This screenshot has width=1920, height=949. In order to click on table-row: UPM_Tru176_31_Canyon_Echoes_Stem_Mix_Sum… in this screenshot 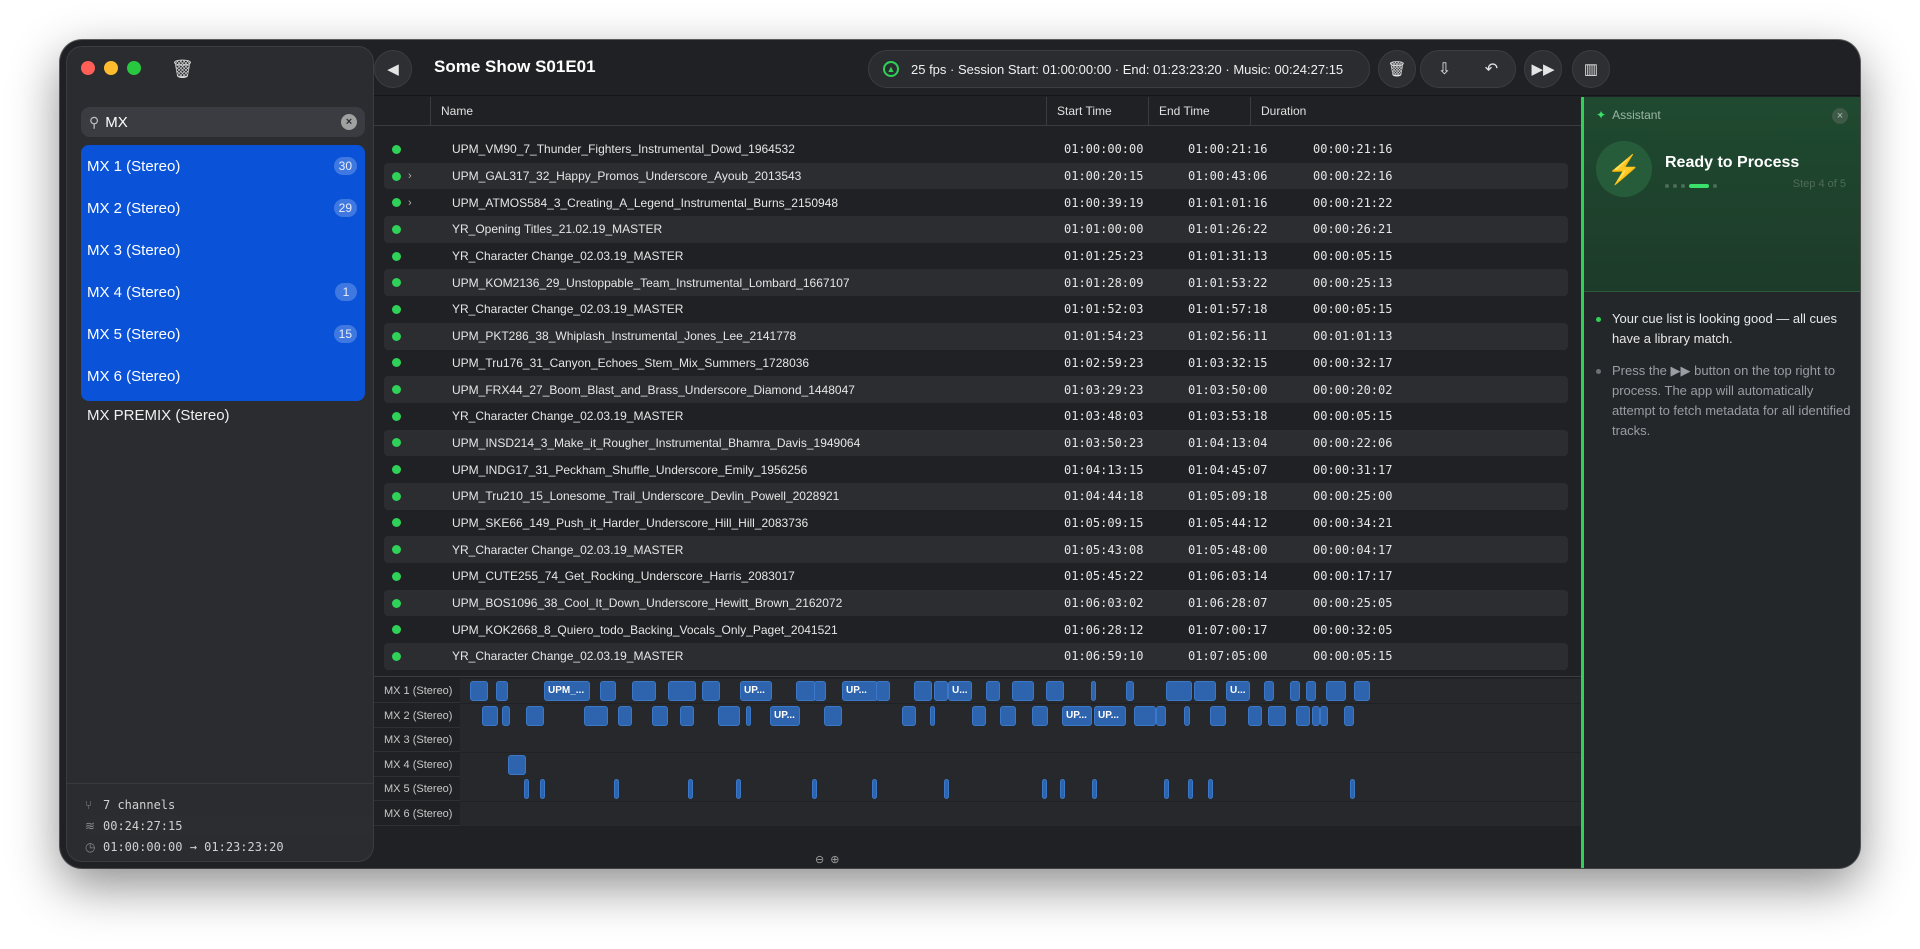, I will do `click(976, 363)`.